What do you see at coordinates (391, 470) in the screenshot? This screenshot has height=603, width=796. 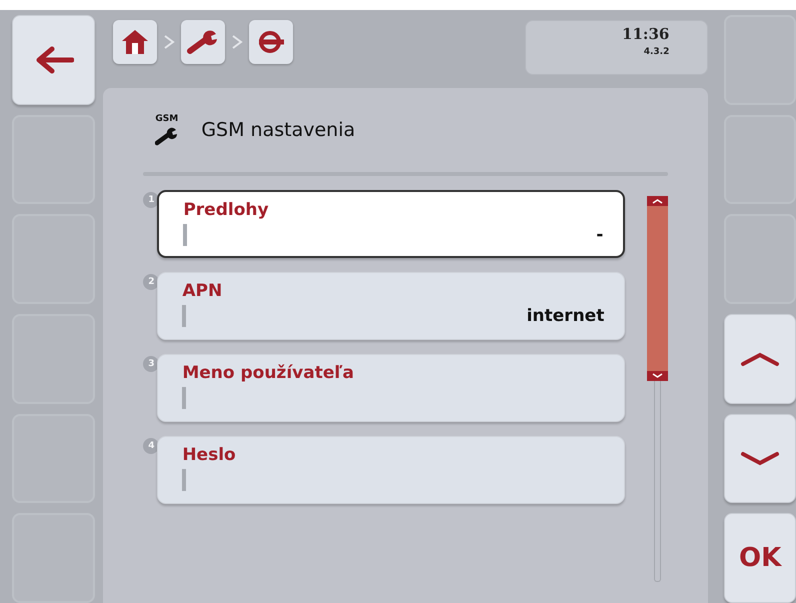 I see `list-item: Heslo` at bounding box center [391, 470].